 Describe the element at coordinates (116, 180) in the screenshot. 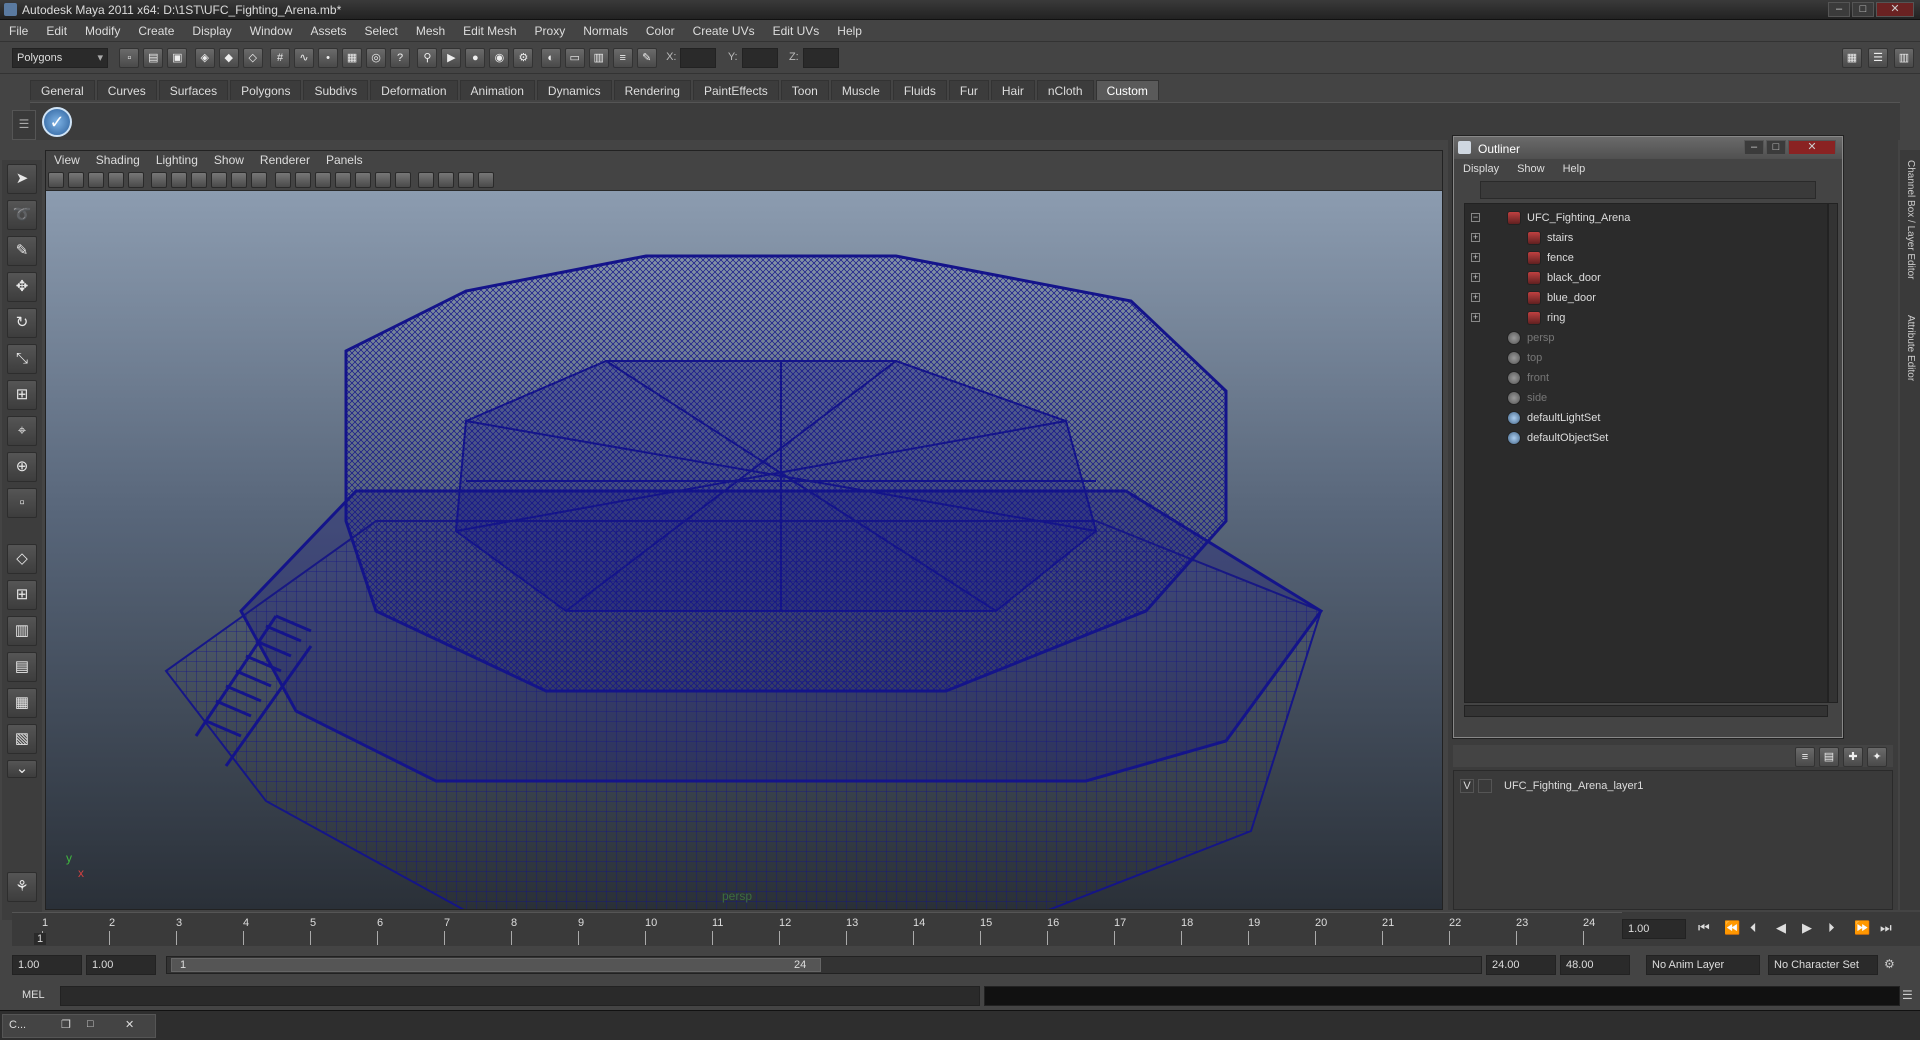

I see `image-plane-icon` at that location.